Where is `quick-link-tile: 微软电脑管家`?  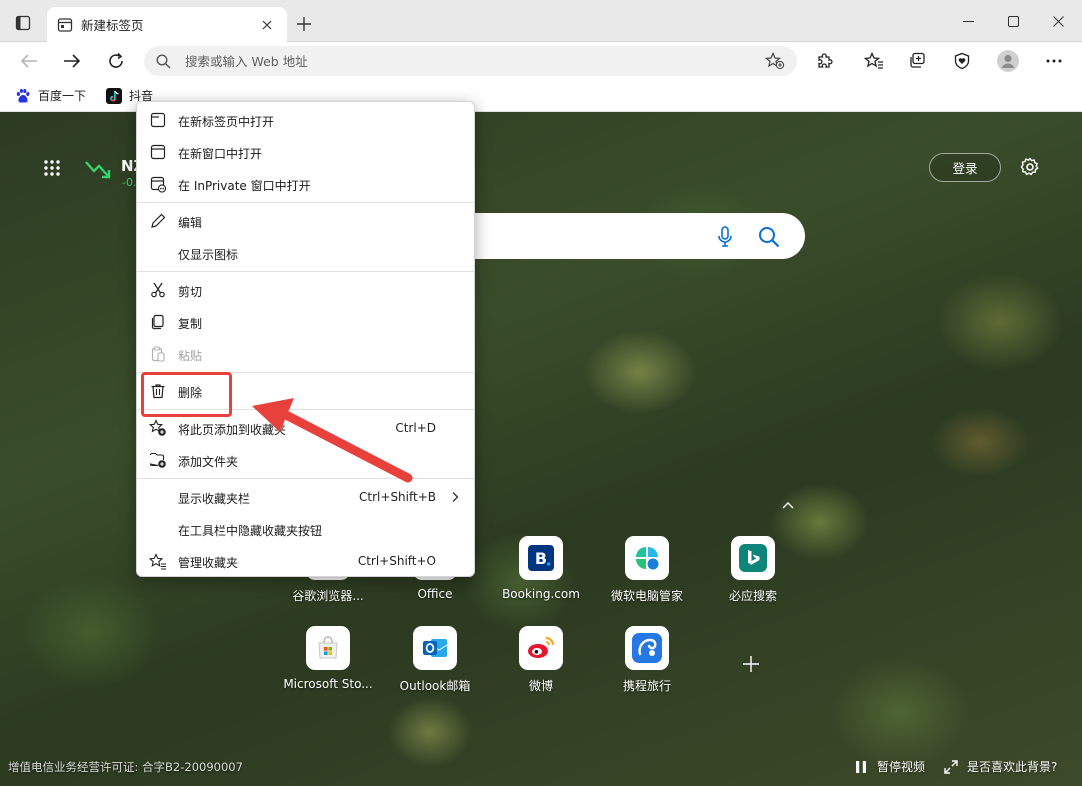 quick-link-tile: 微软电脑管家 is located at coordinates (647, 573).